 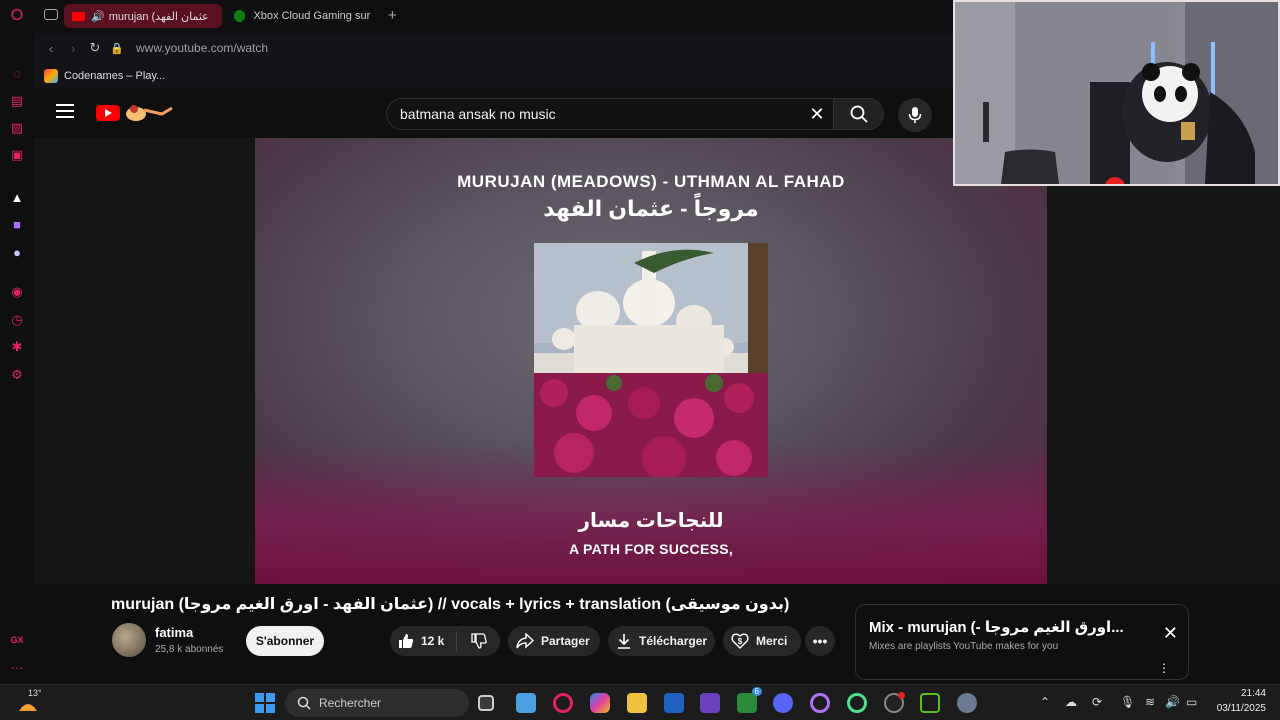 I want to click on webcam-feed, so click(x=1116, y=93).